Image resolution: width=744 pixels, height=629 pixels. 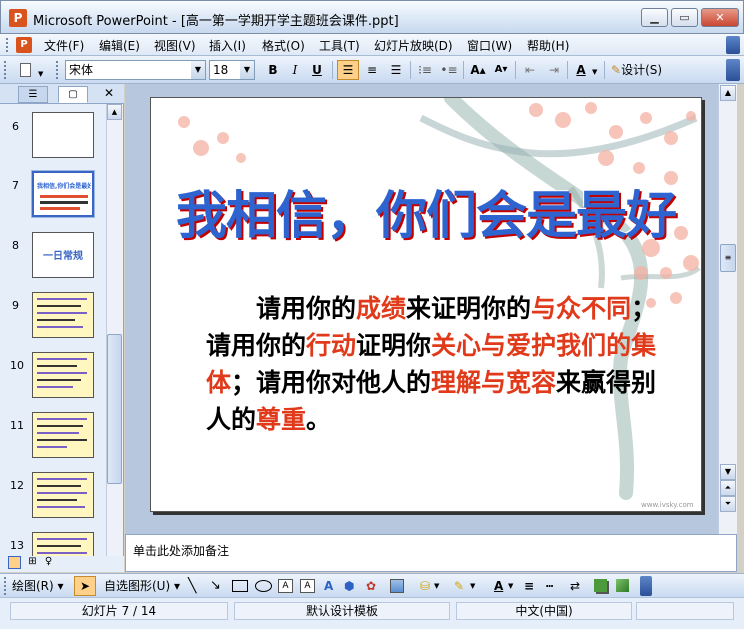 I want to click on menu-help: 帮助(H), so click(x=548, y=45).